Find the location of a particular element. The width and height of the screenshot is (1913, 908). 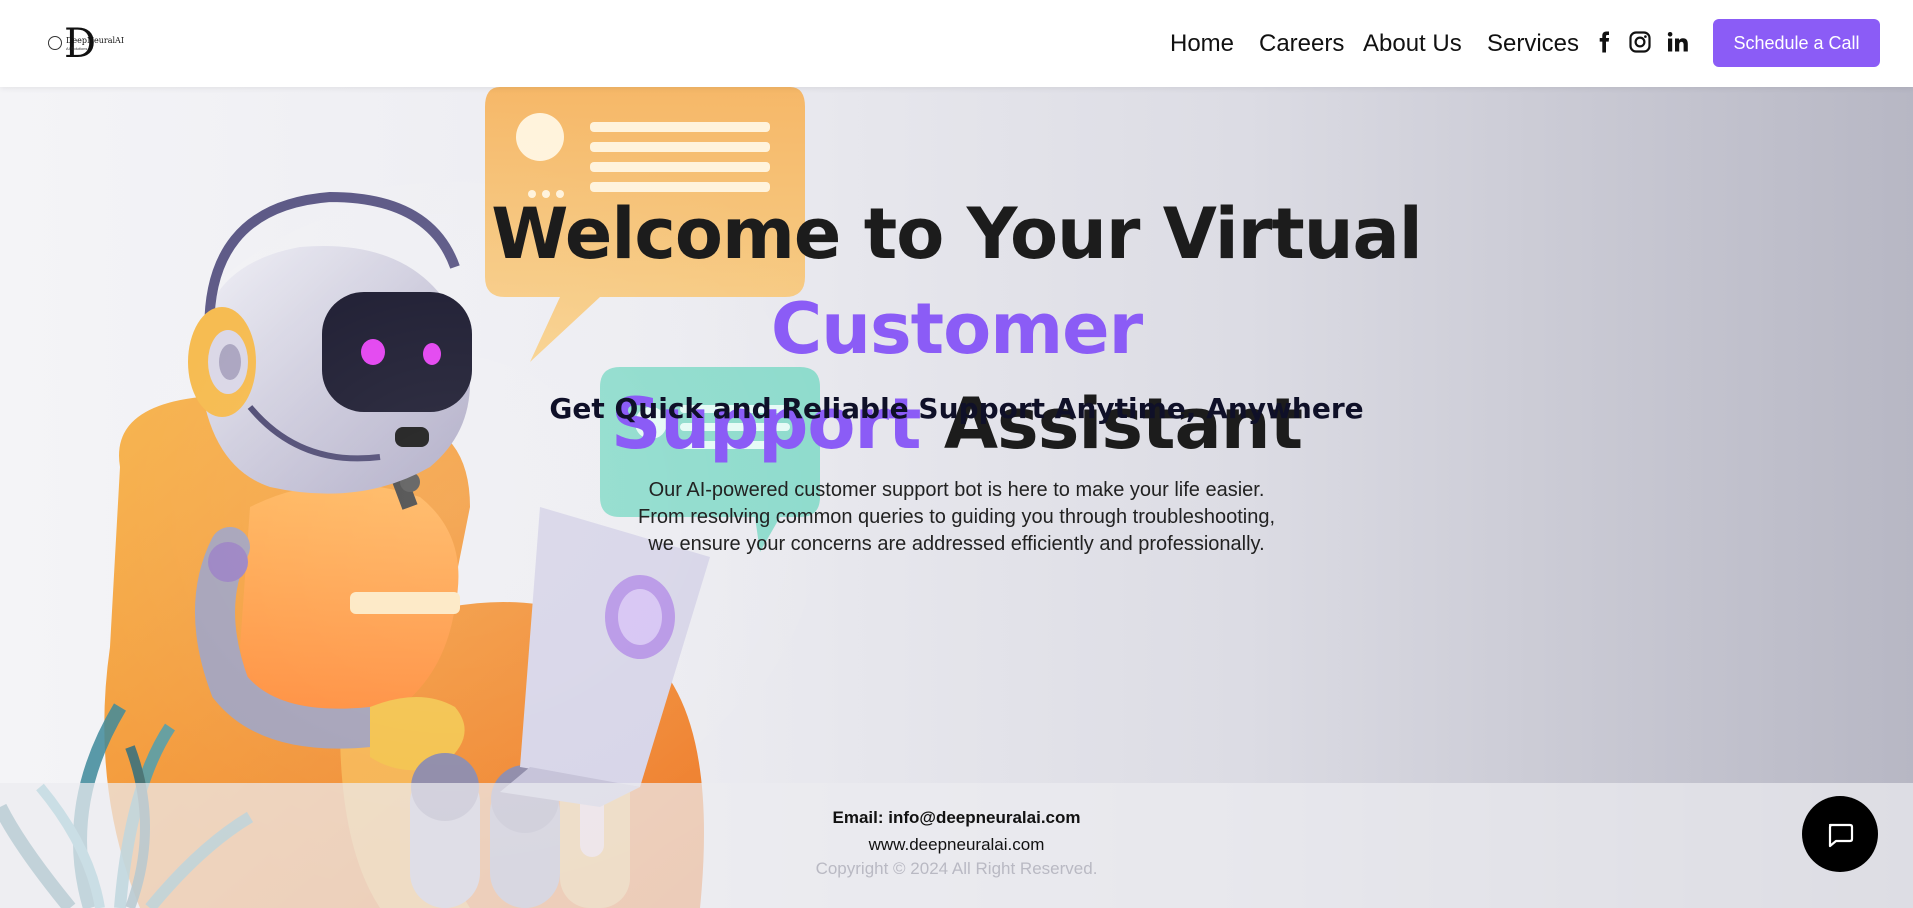

logo-tagline: AI Solutions is located at coordinates (77, 48).